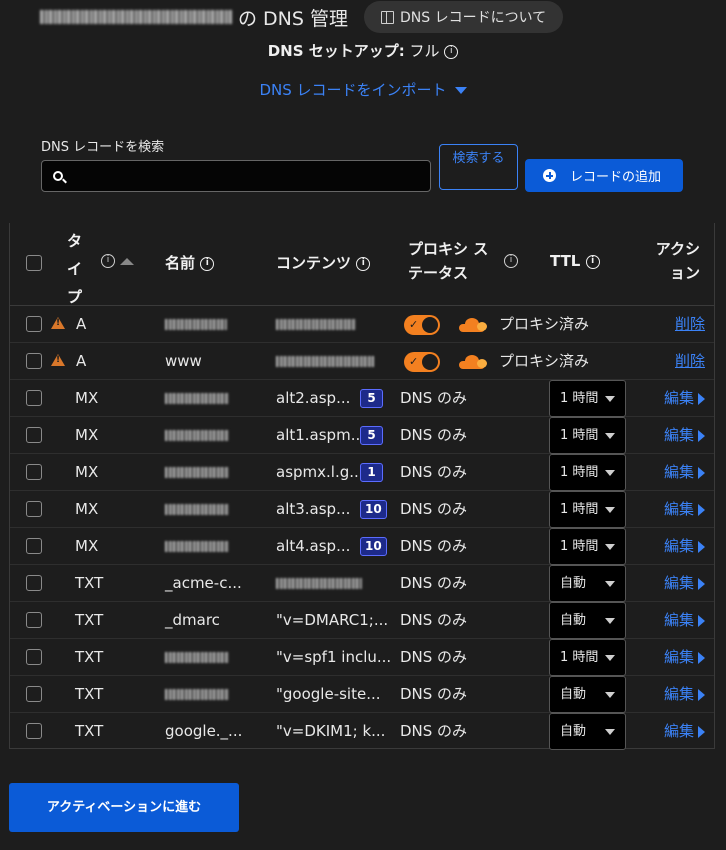 This screenshot has height=850, width=726. Describe the element at coordinates (362, 361) in the screenshot. I see `table-row: Awww プロキシ済み 削除` at that location.